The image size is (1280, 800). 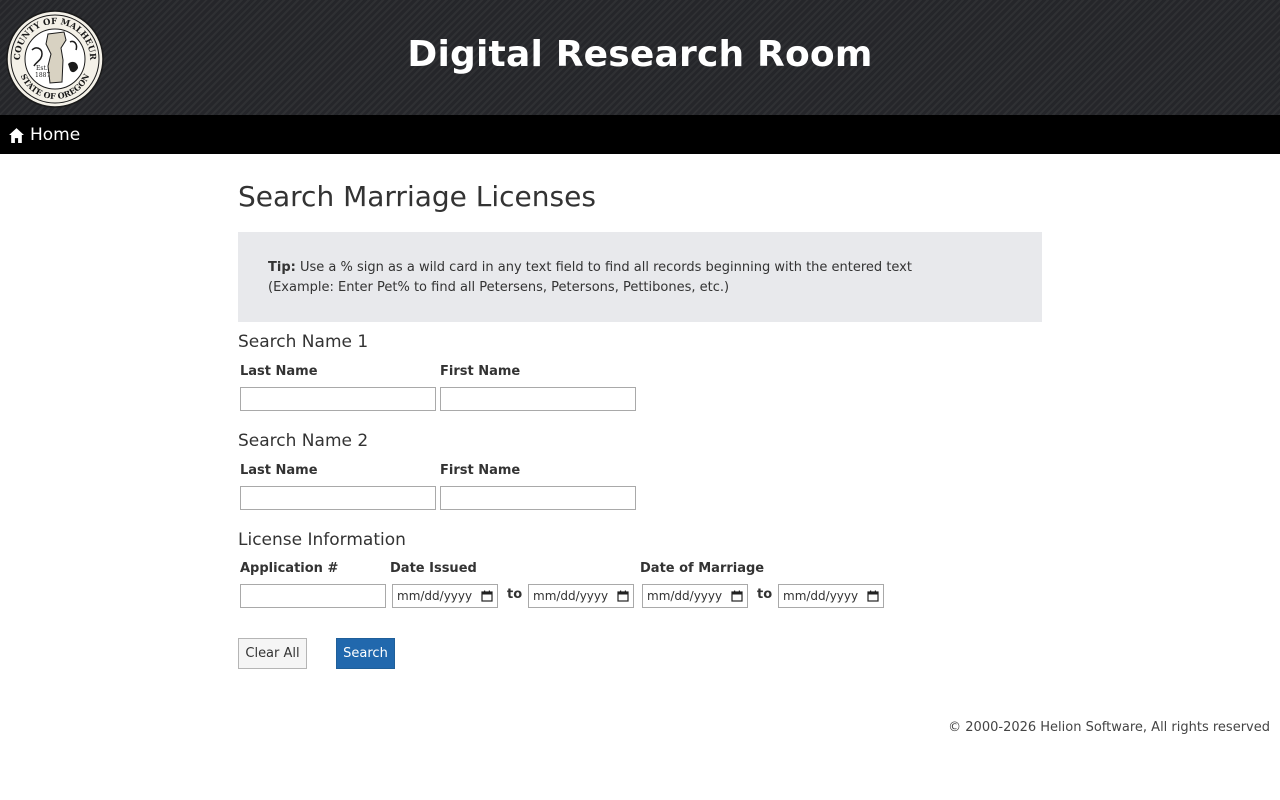 What do you see at coordinates (16, 135) in the screenshot?
I see `home-icon` at bounding box center [16, 135].